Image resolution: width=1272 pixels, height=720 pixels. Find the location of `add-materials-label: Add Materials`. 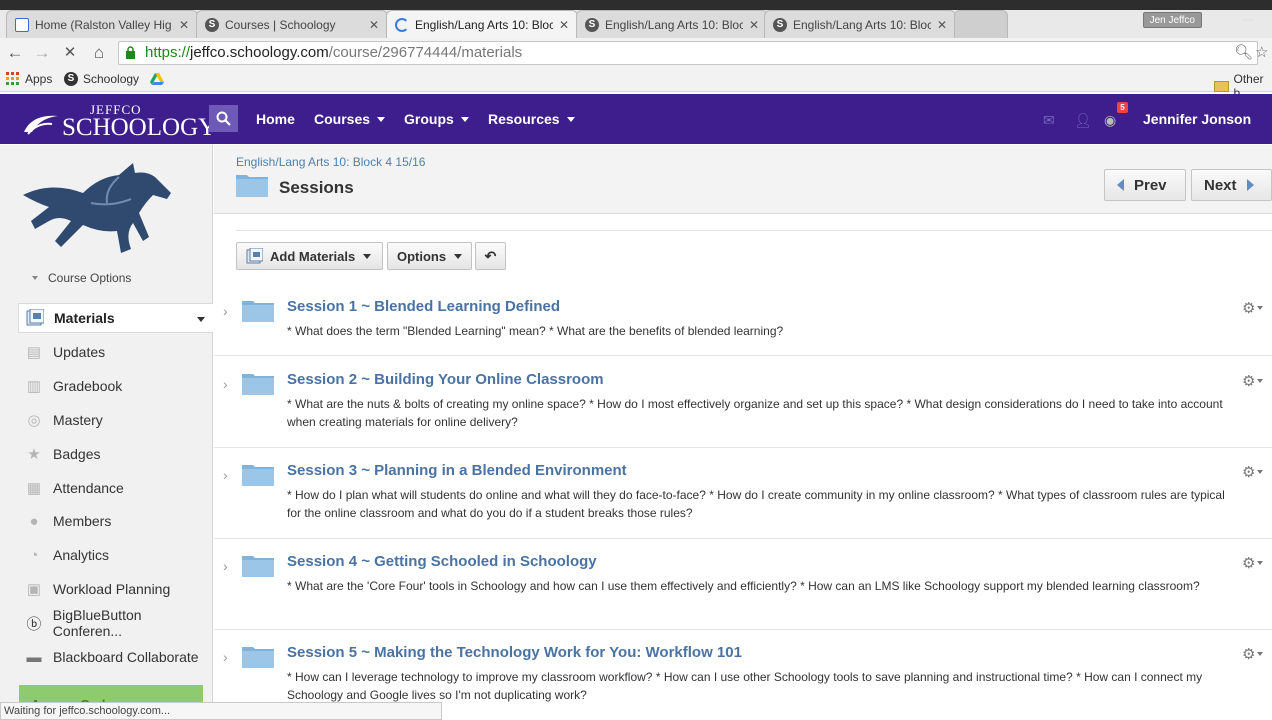

add-materials-label: Add Materials is located at coordinates (313, 256).